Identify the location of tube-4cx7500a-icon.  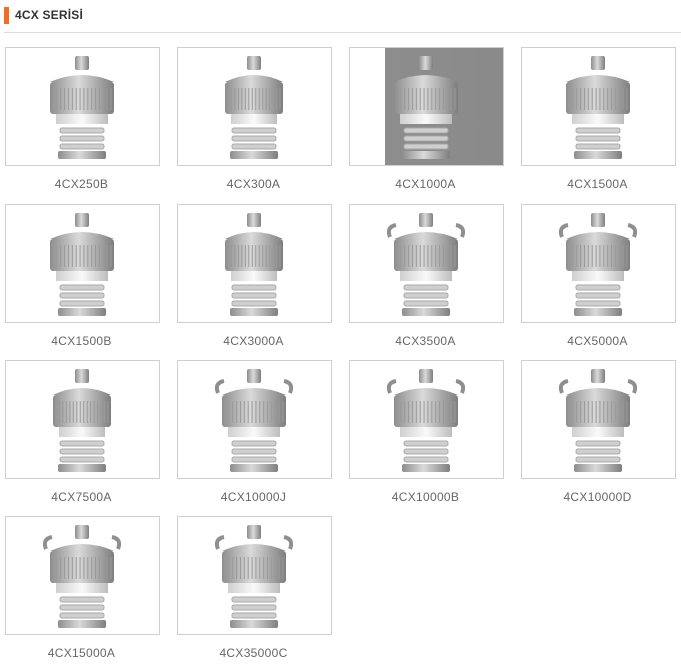
(82, 420).